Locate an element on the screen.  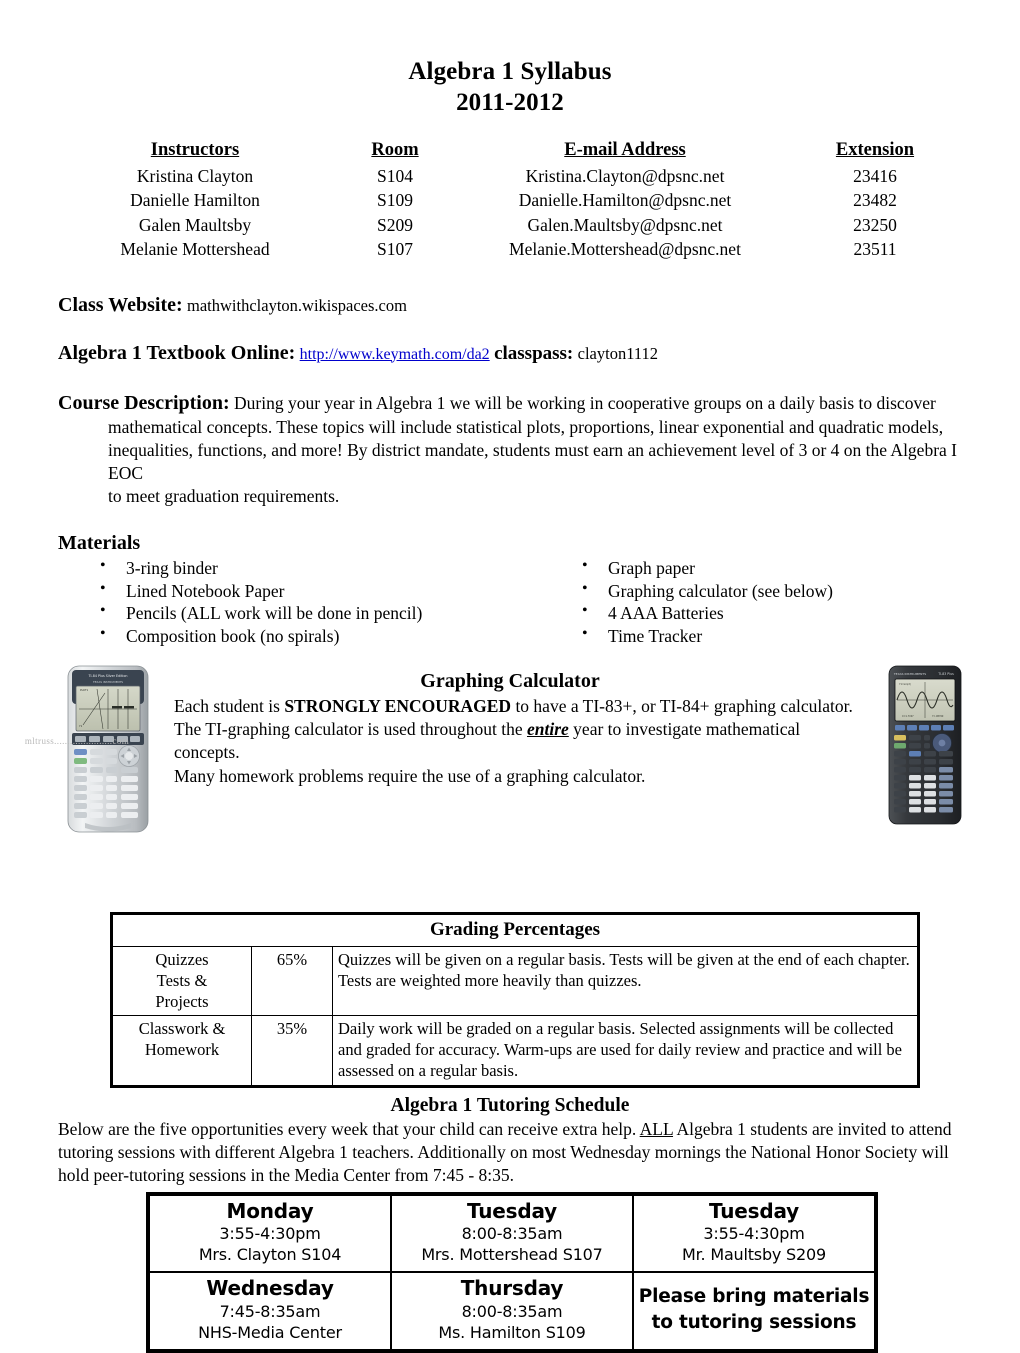
grading-title-row: Grading Percentages is located at coordinates (515, 929).